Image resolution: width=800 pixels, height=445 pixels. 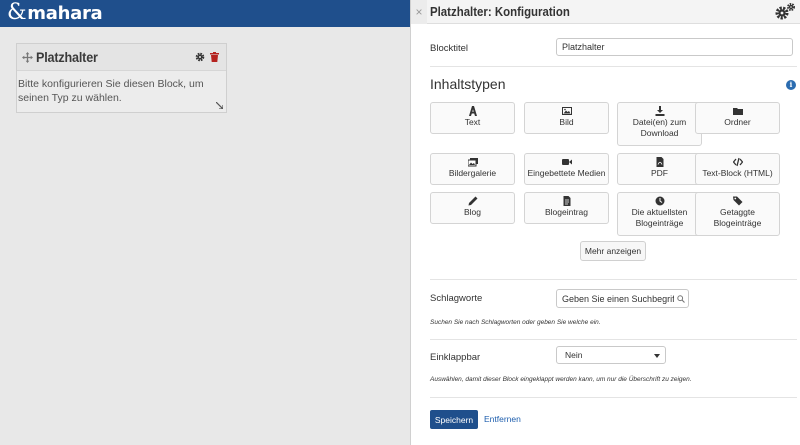 I want to click on tags-input: Geben Sie einen Suchbegriff ein, so click(x=622, y=298).